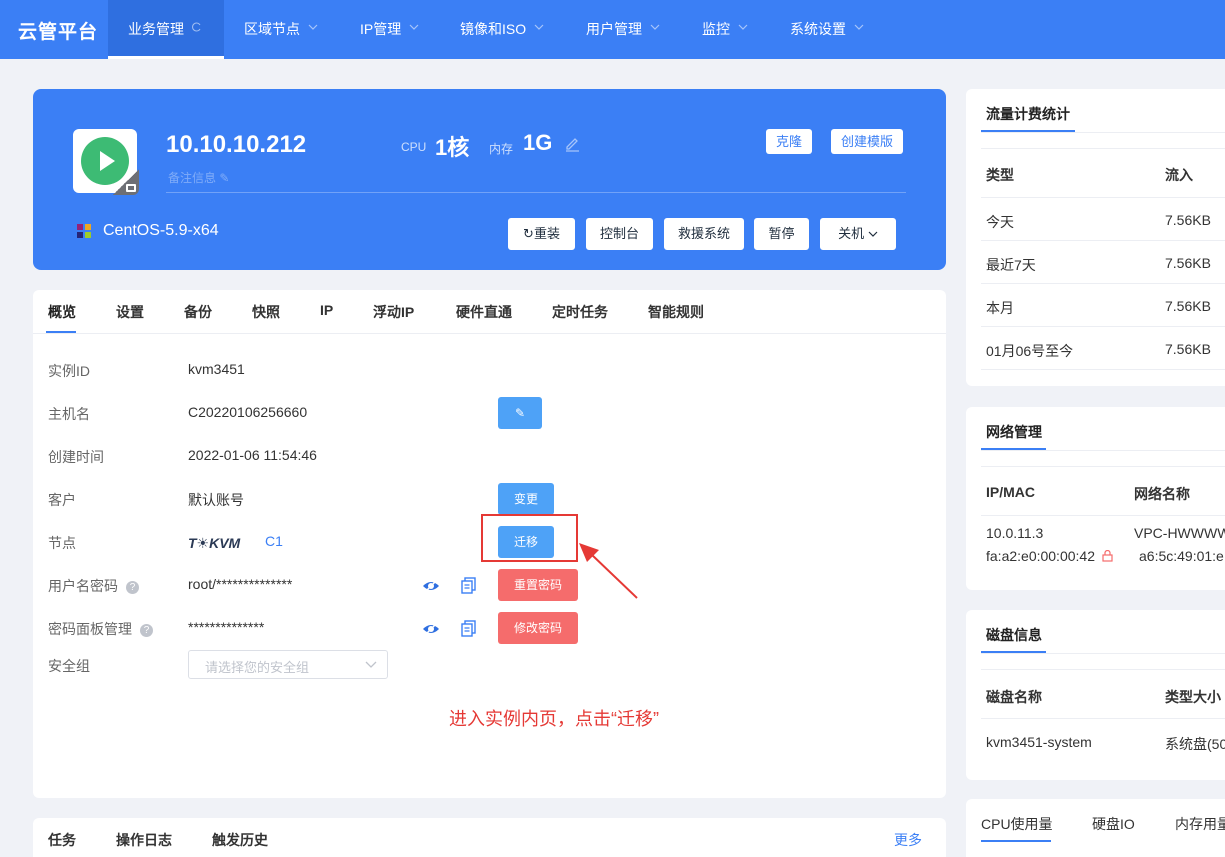 The image size is (1225, 857). I want to click on reset-password-button: 重置密码, so click(538, 585).